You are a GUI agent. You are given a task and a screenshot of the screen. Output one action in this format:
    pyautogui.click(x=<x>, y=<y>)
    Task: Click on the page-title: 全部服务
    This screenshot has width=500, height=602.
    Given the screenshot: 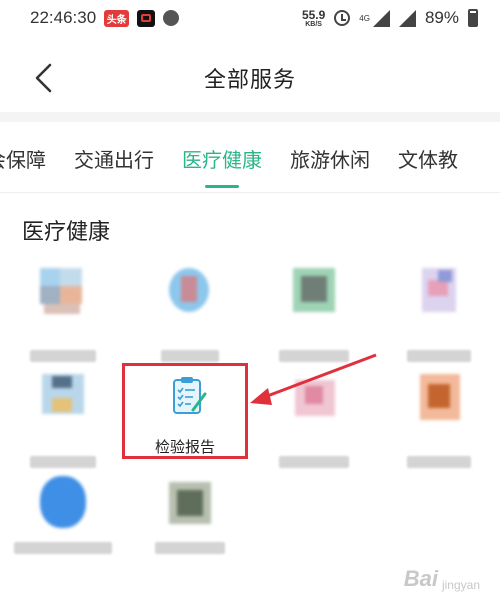 What is the action you would take?
    pyautogui.click(x=249, y=80)
    